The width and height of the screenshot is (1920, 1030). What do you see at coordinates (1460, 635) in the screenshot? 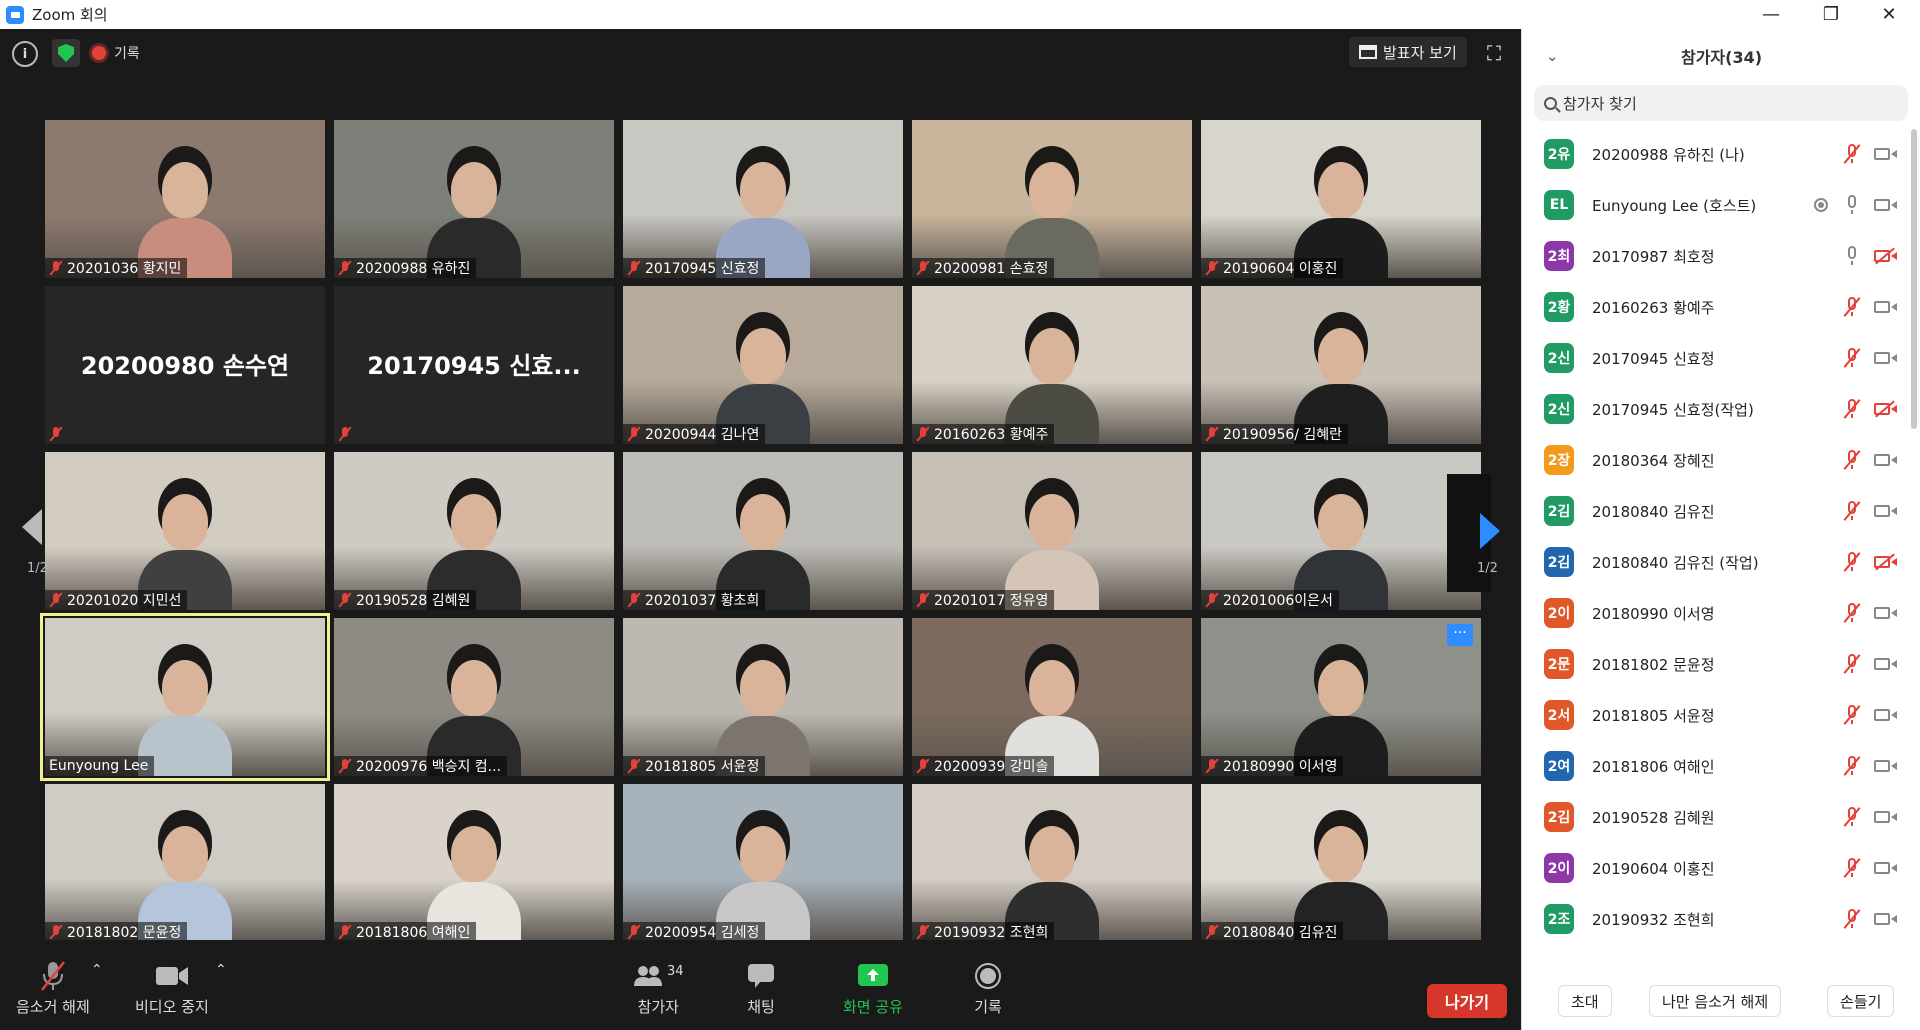
I see `more-options-icon: ···` at bounding box center [1460, 635].